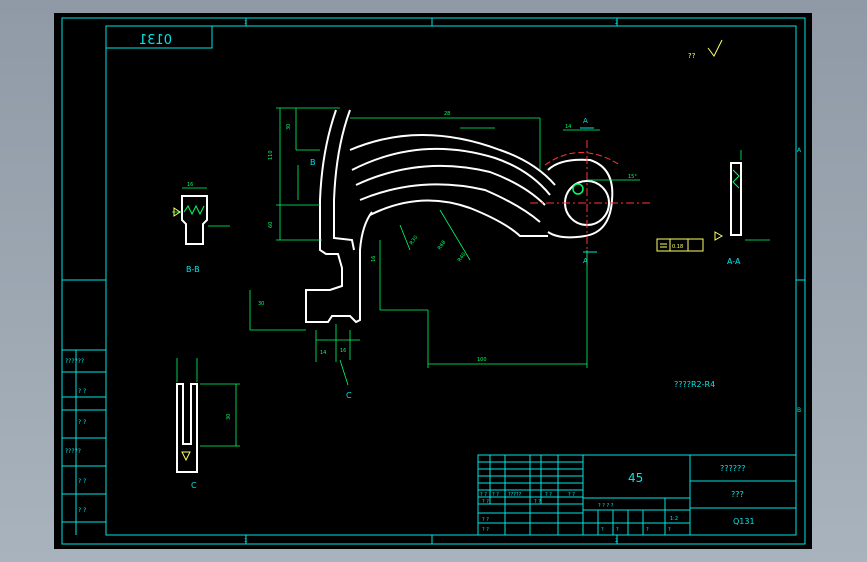 The width and height of the screenshot is (867, 562). I want to click on dim-16: 16, so click(374, 259).